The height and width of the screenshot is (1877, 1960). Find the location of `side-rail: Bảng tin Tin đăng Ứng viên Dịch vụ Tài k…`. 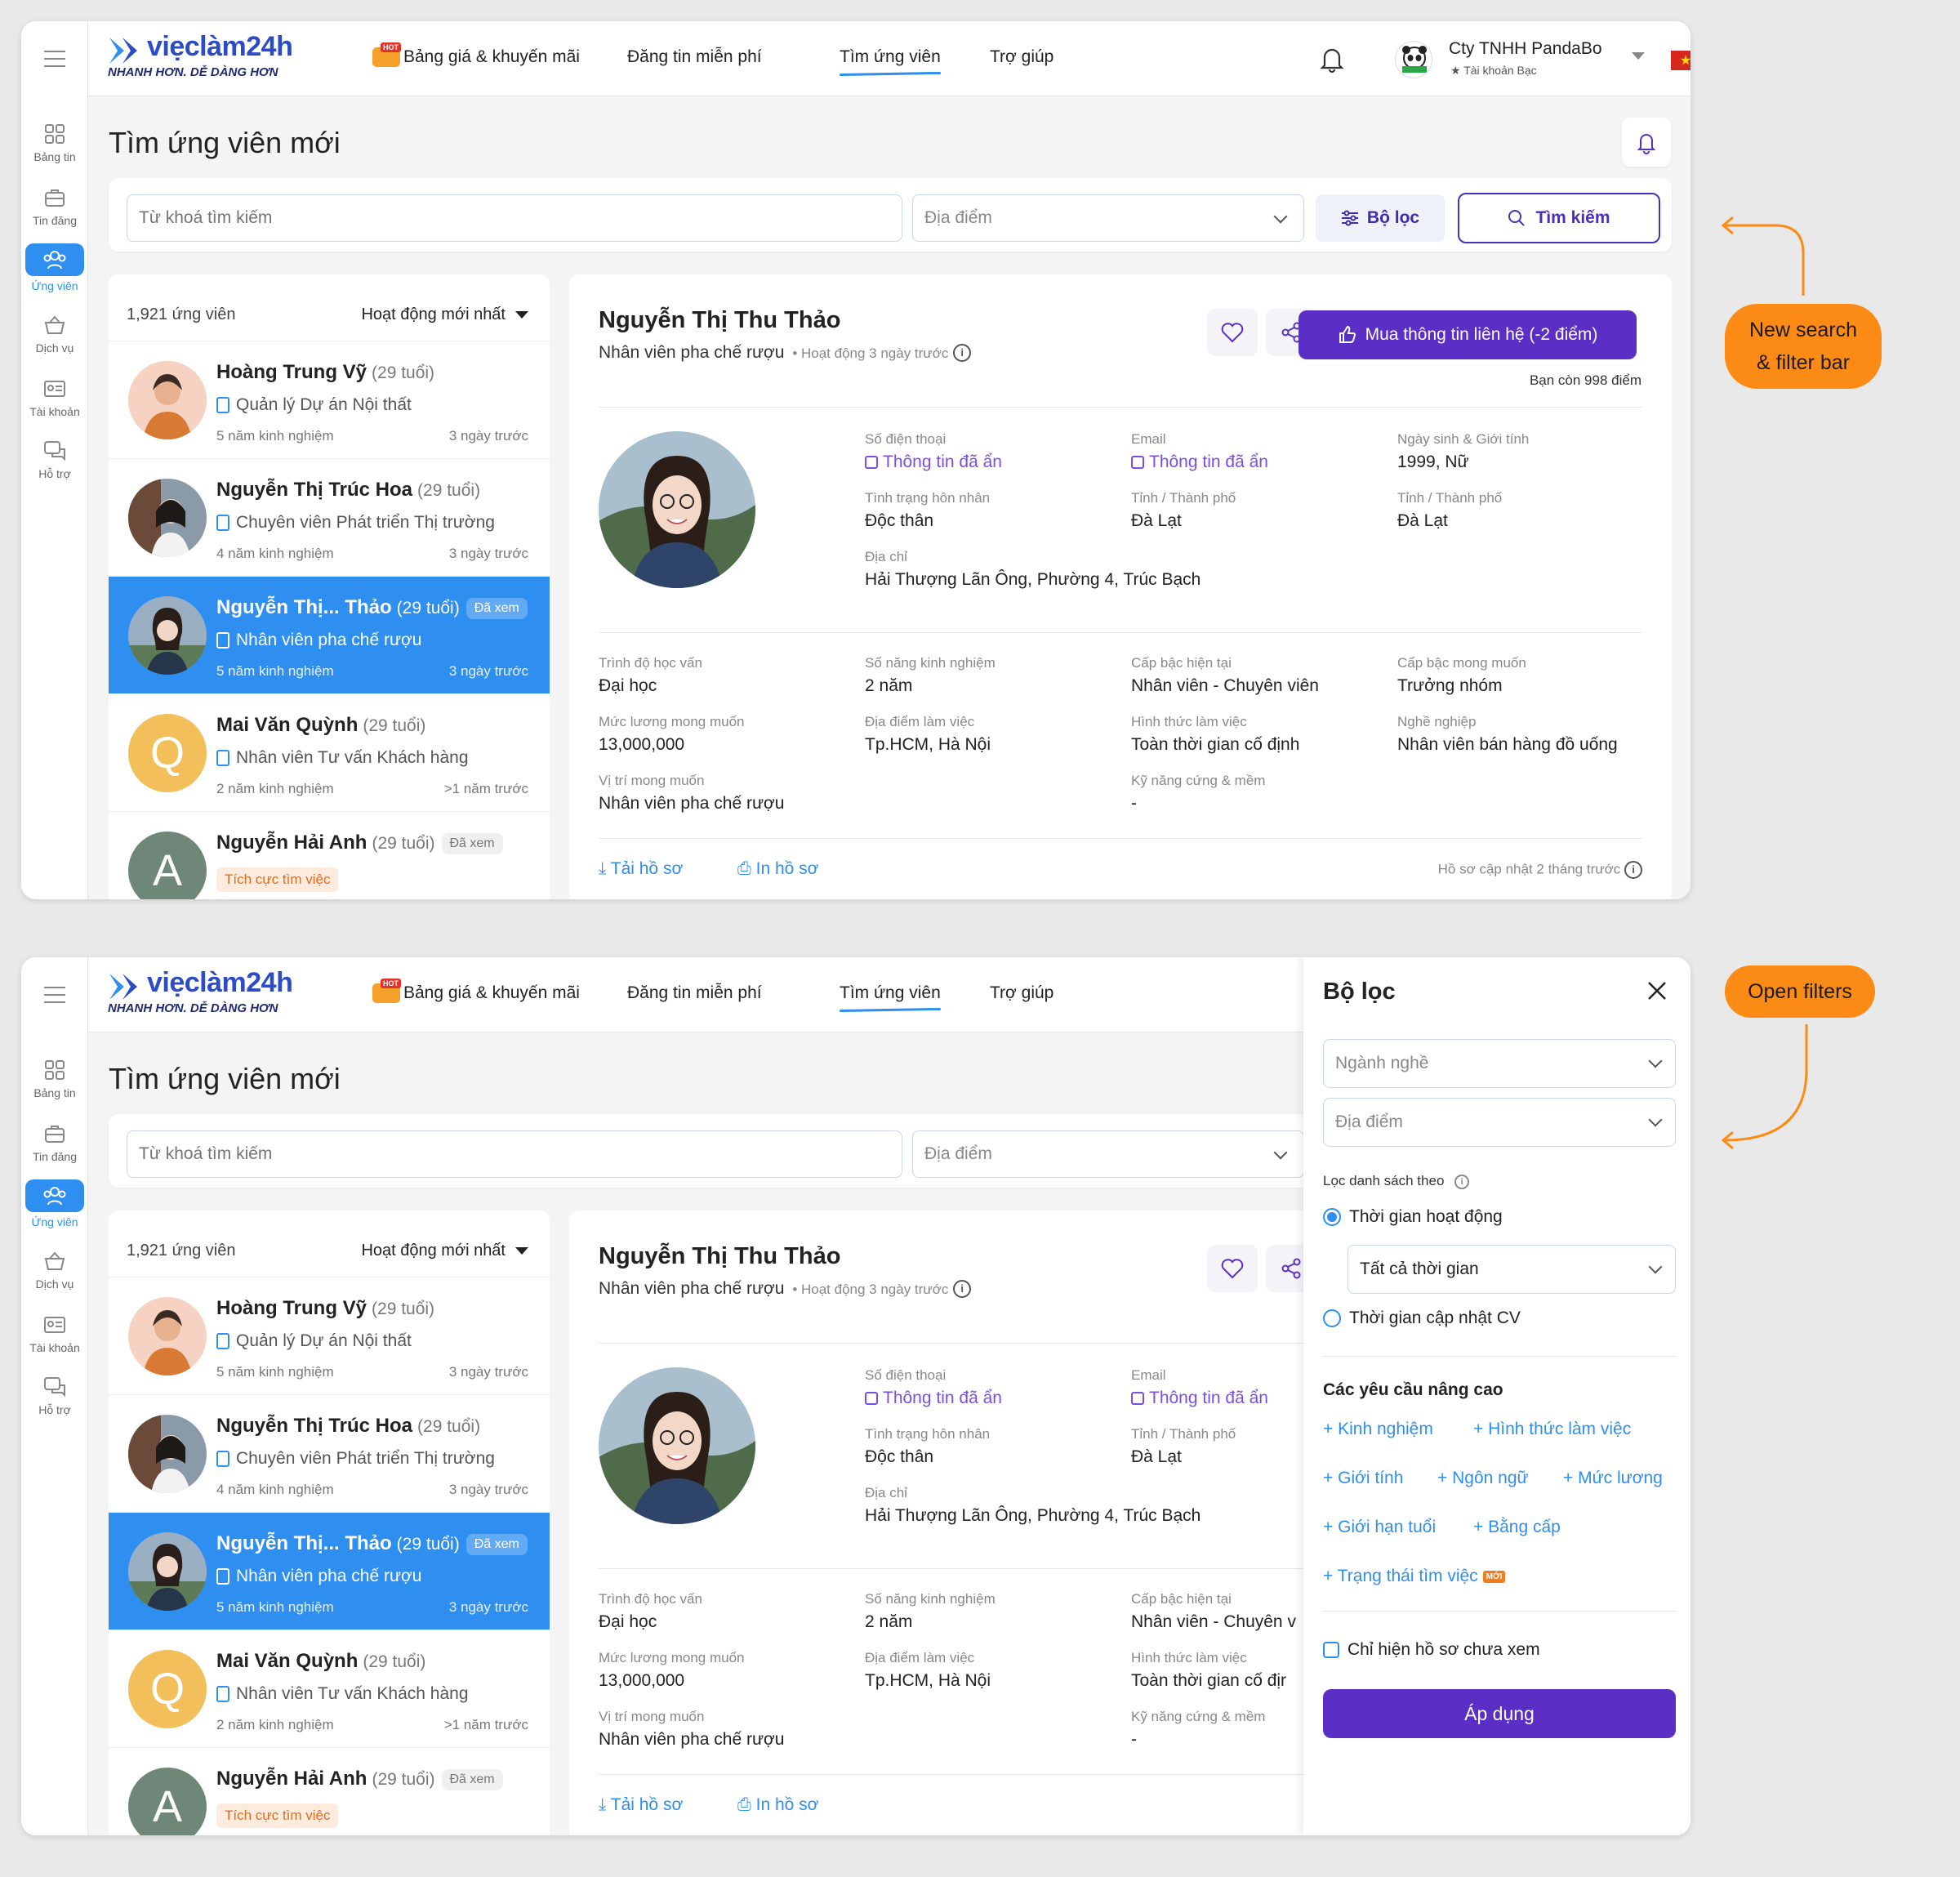

side-rail: Bảng tin Tin đăng Ứng viên Dịch vụ Tài k… is located at coordinates (54, 460).